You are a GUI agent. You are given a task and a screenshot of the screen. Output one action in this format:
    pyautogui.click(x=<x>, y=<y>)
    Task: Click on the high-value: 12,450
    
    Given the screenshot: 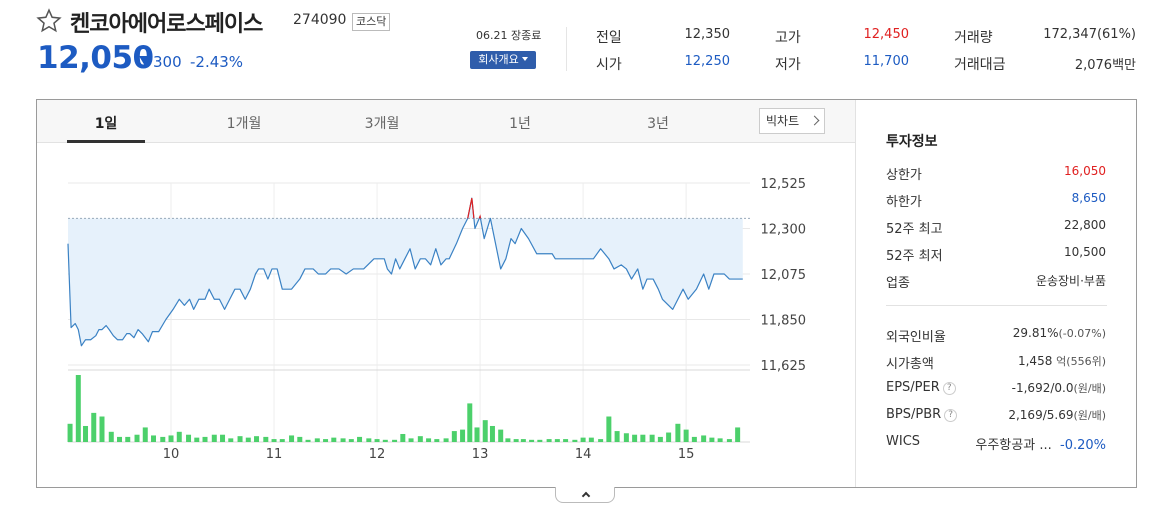 What is the action you would take?
    pyautogui.click(x=886, y=34)
    